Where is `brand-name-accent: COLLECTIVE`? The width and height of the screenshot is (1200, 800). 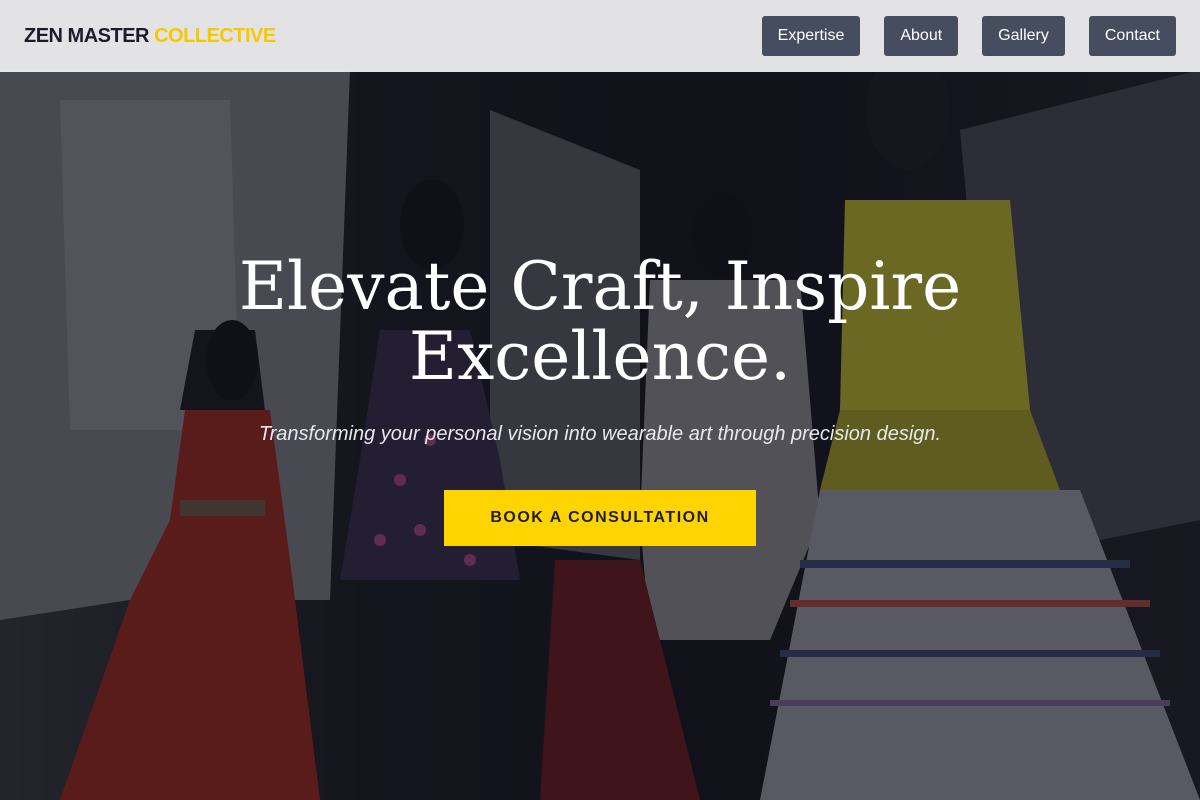 brand-name-accent: COLLECTIVE is located at coordinates (215, 36).